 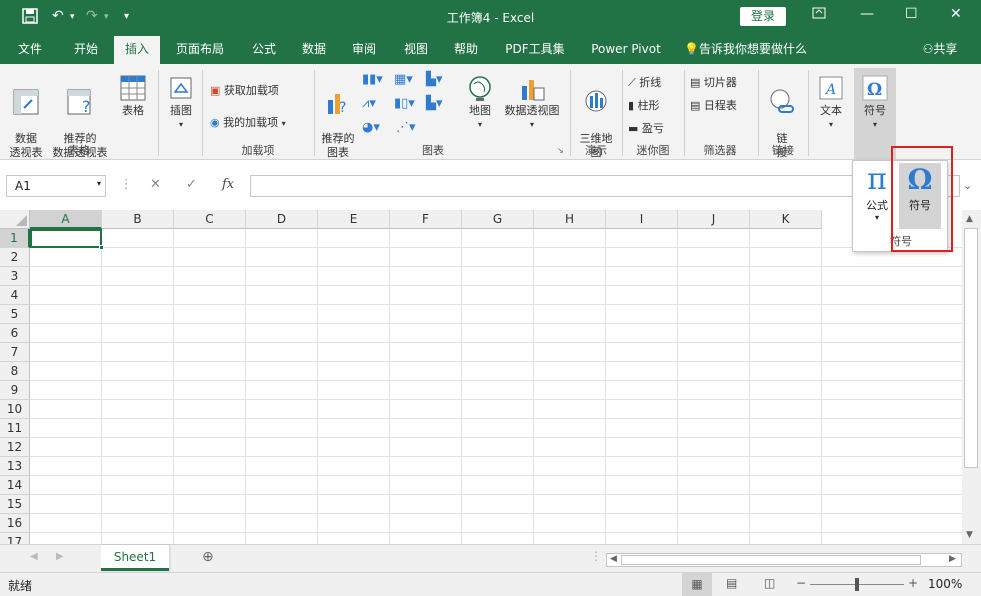 What do you see at coordinates (15, 428) in the screenshot?
I see `row-header: 11` at bounding box center [15, 428].